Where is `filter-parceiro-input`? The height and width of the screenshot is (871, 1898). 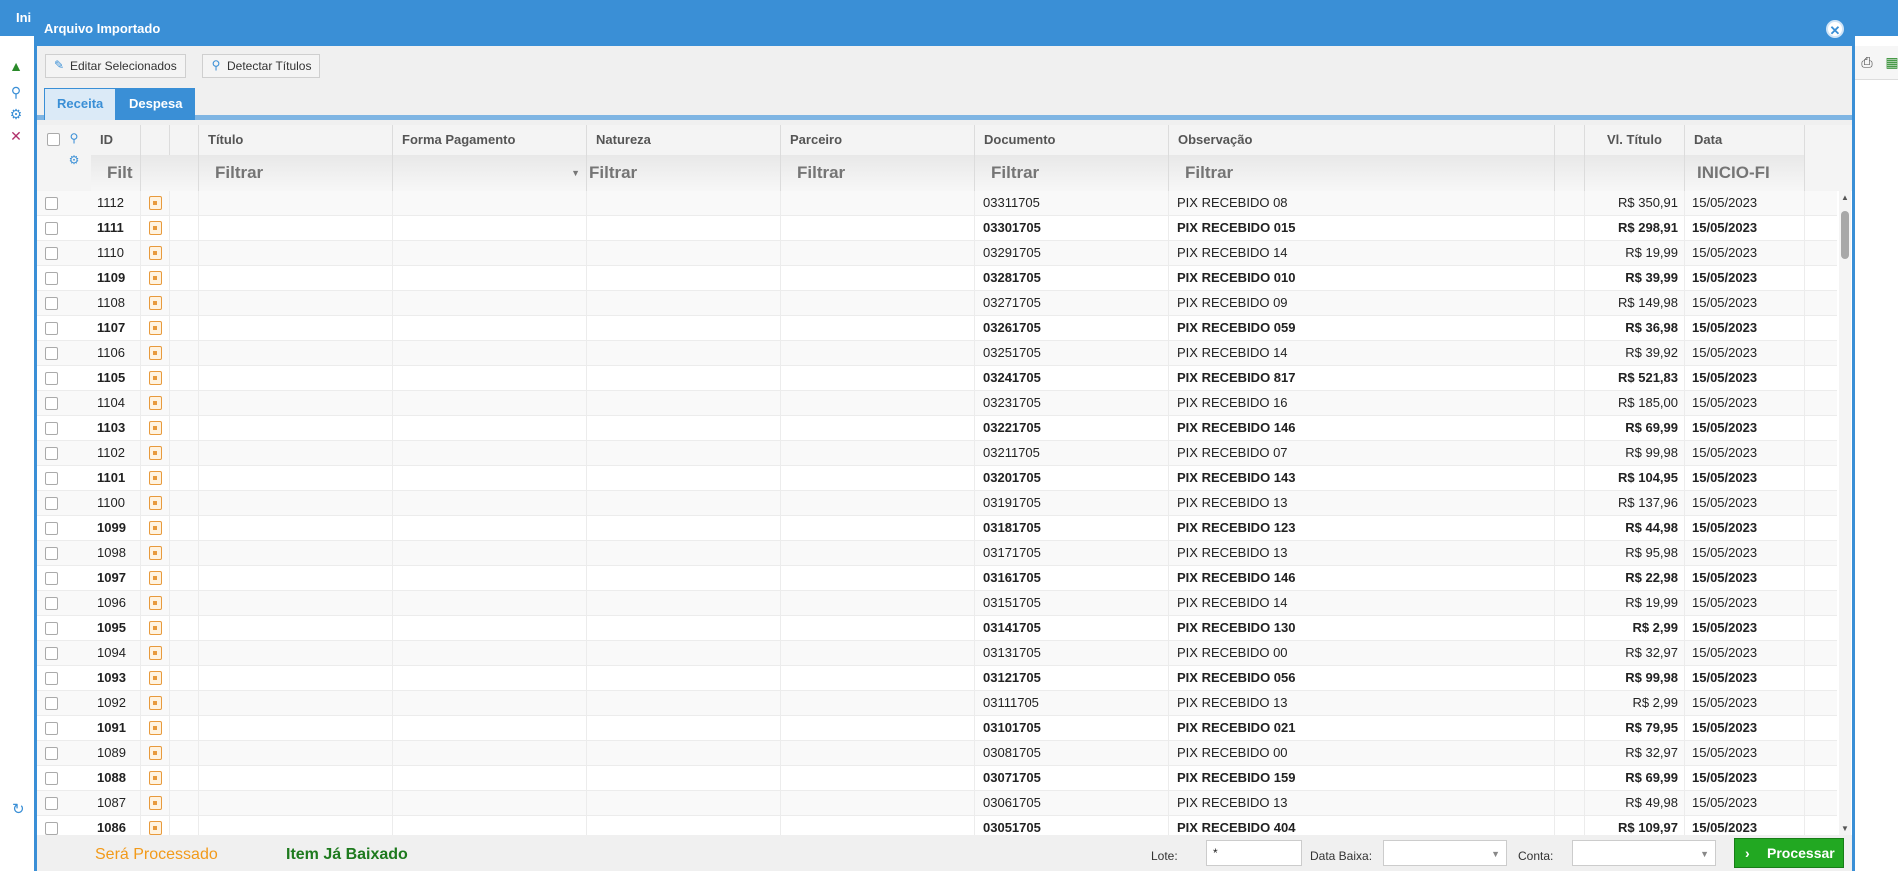
filter-parceiro-input is located at coordinates (877, 173).